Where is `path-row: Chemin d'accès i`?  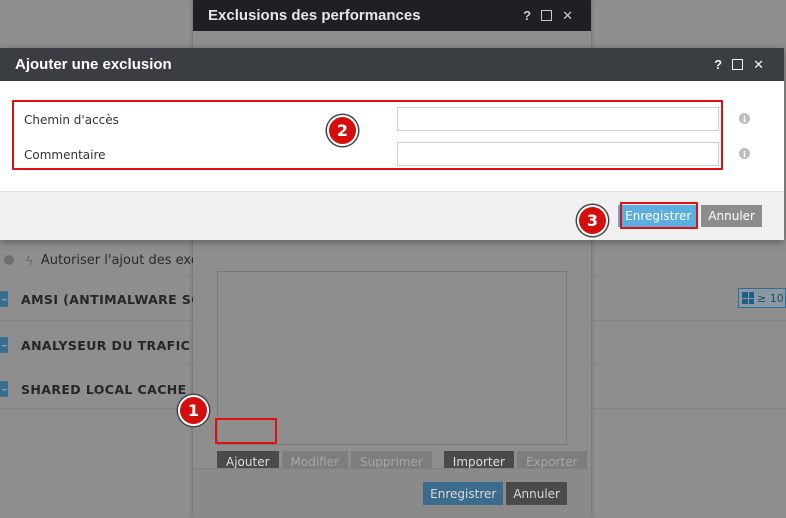
path-row: Chemin d'accès i is located at coordinates (392, 120).